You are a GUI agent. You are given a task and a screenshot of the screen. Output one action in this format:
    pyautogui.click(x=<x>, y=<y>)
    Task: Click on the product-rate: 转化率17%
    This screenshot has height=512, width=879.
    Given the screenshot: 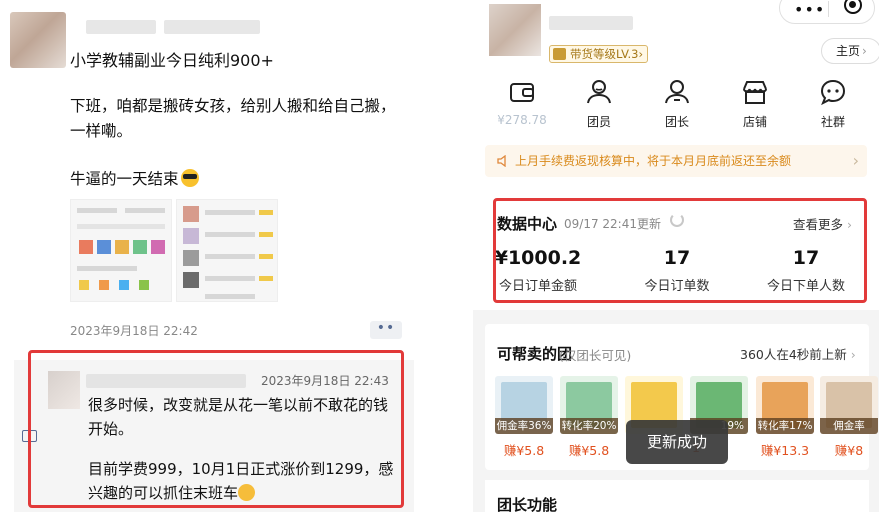 What is the action you would take?
    pyautogui.click(x=785, y=426)
    